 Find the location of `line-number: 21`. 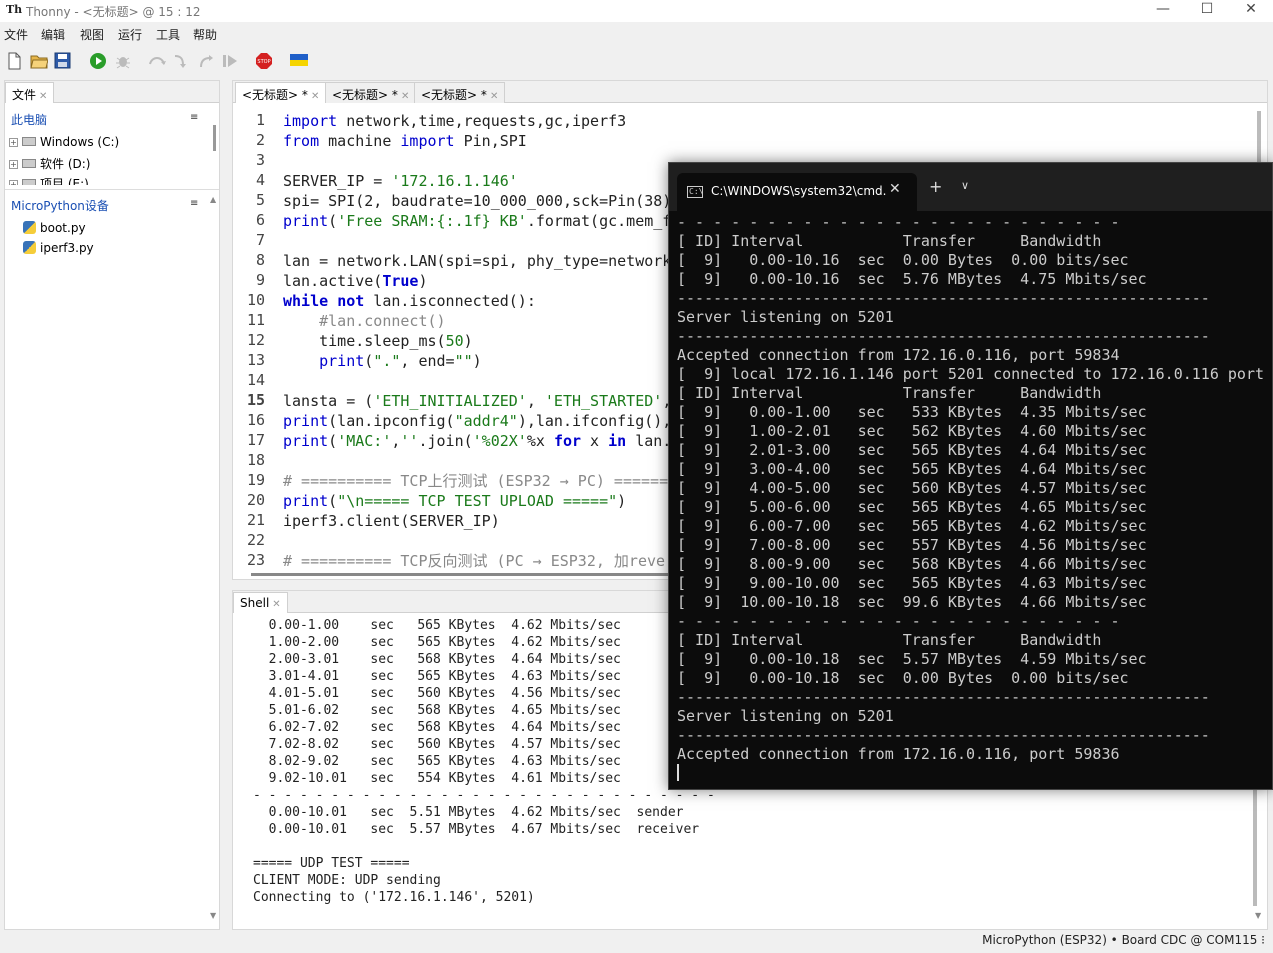

line-number: 21 is located at coordinates (255, 520).